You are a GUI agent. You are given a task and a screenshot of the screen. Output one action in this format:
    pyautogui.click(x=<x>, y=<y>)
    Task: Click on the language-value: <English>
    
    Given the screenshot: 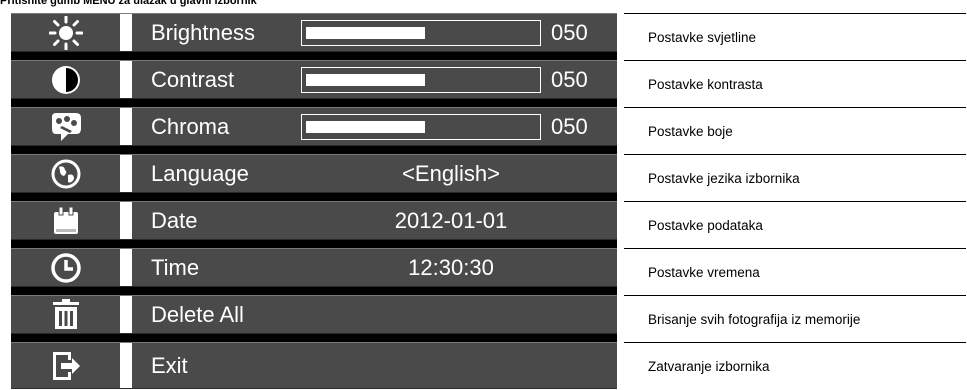 What is the action you would take?
    pyautogui.click(x=451, y=173)
    